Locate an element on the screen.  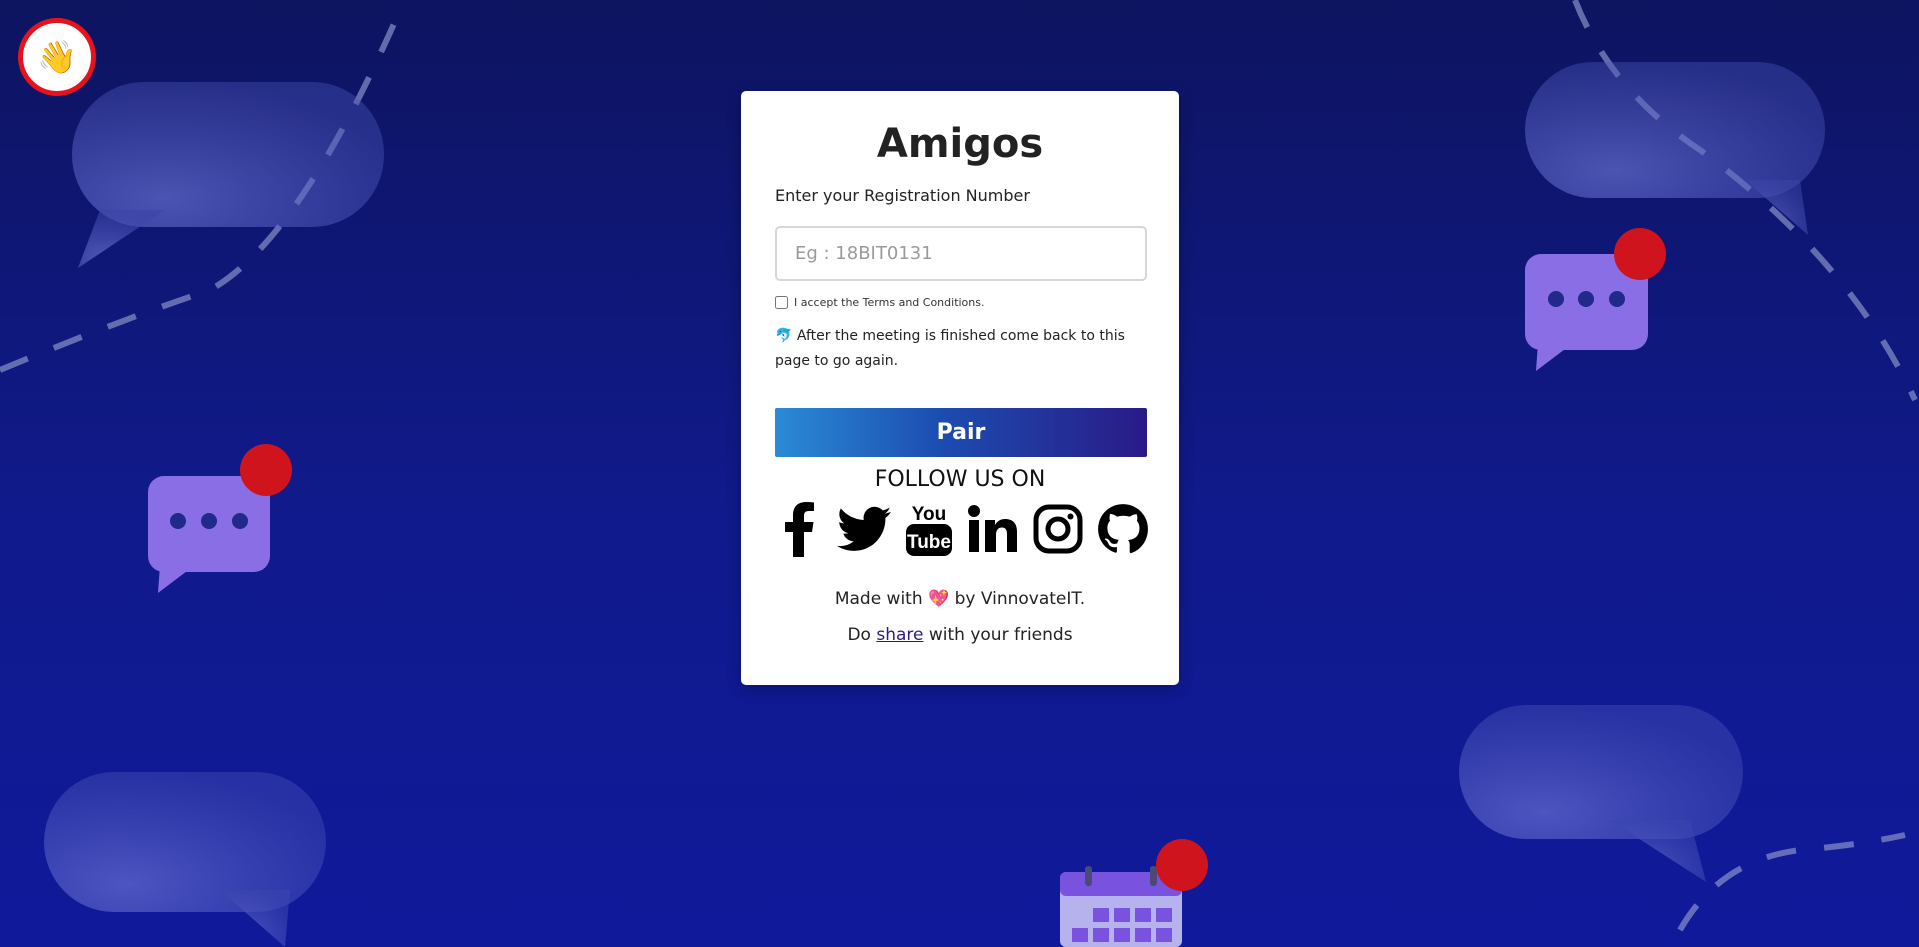
registration-label: Enter your Registration Number is located at coordinates (902, 195).